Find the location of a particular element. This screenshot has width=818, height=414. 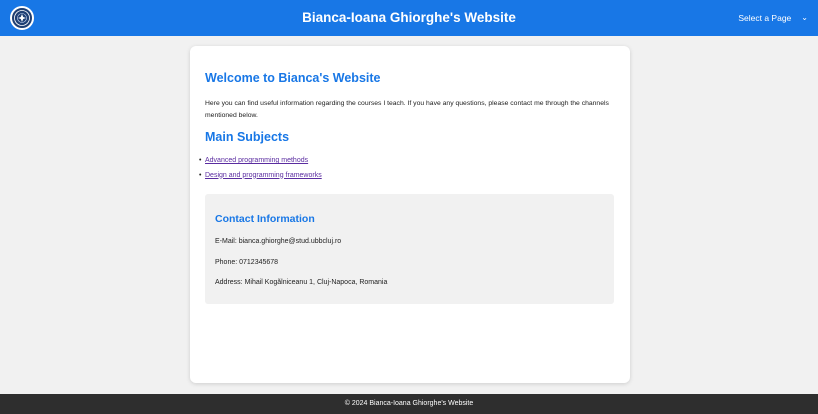

contact-email: E-Mail: bianca.ghiorghe@stud.ubbcluj.ro is located at coordinates (278, 241).